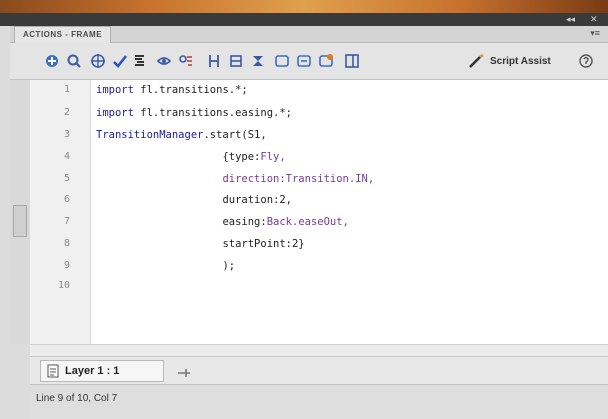 Image resolution: width=608 pixels, height=419 pixels. Describe the element at coordinates (20, 221) in the screenshot. I see `toolbox-collapse-handle` at that location.